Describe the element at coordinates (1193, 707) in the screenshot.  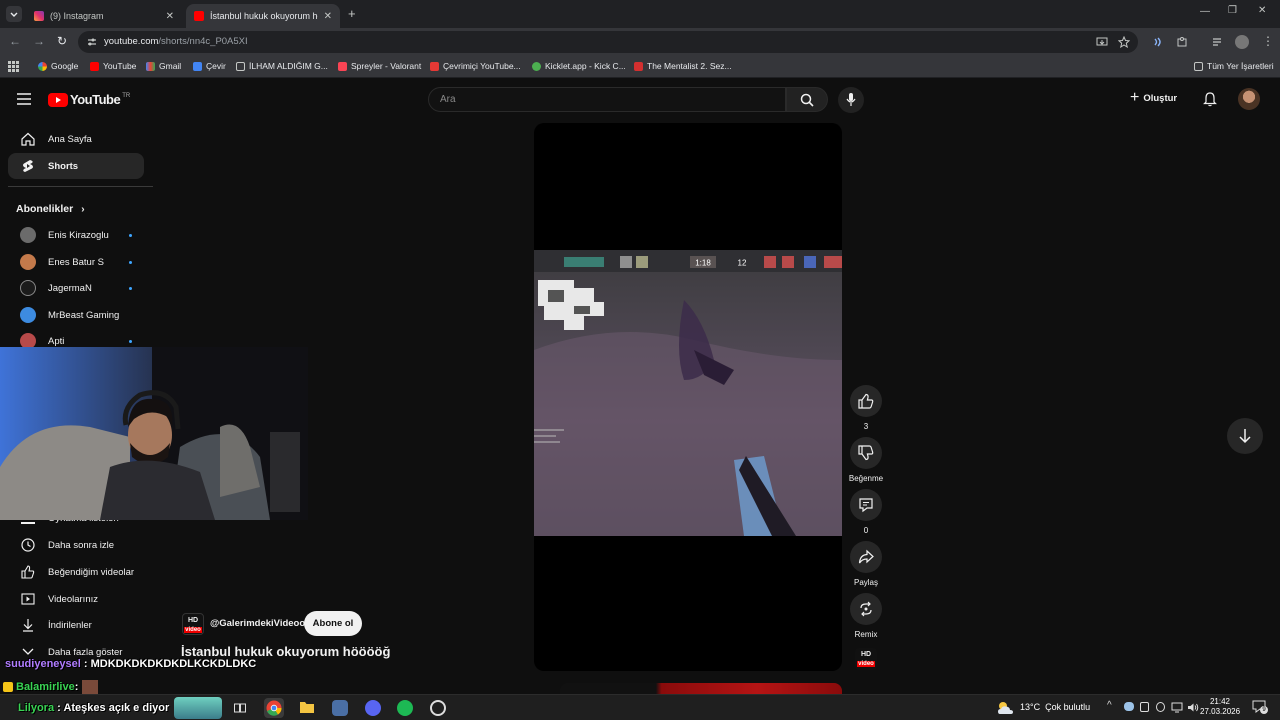
I see `volume-icon` at that location.